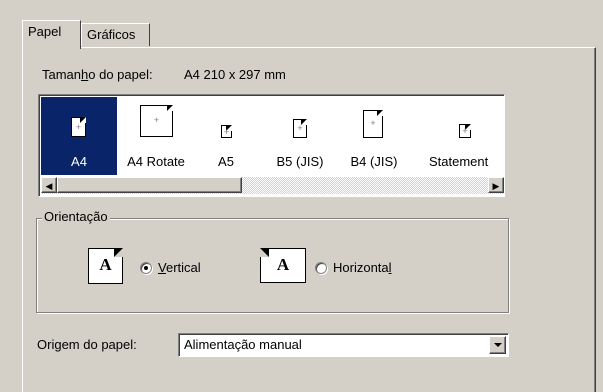 The height and width of the screenshot is (392, 603). I want to click on paper-item-a4: + A4, so click(79, 136).